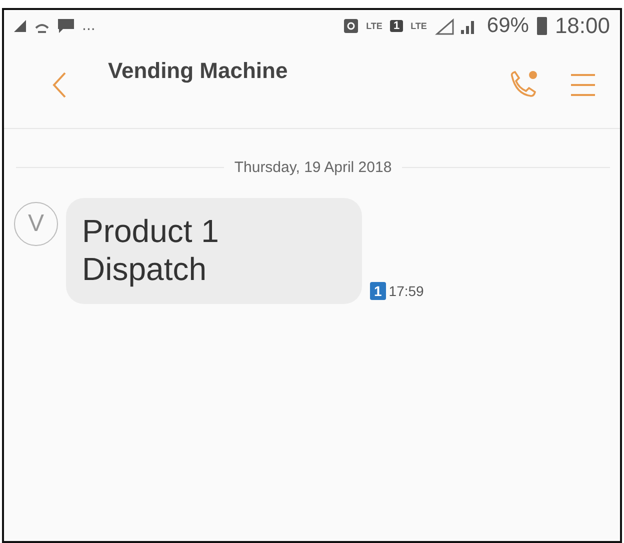 The height and width of the screenshot is (543, 624). I want to click on message-bubble: Product 1 Dispatch, so click(214, 251).